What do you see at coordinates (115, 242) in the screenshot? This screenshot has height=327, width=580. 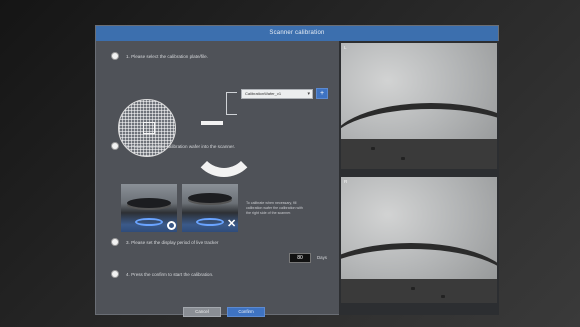 I see `step-3-radio` at bounding box center [115, 242].